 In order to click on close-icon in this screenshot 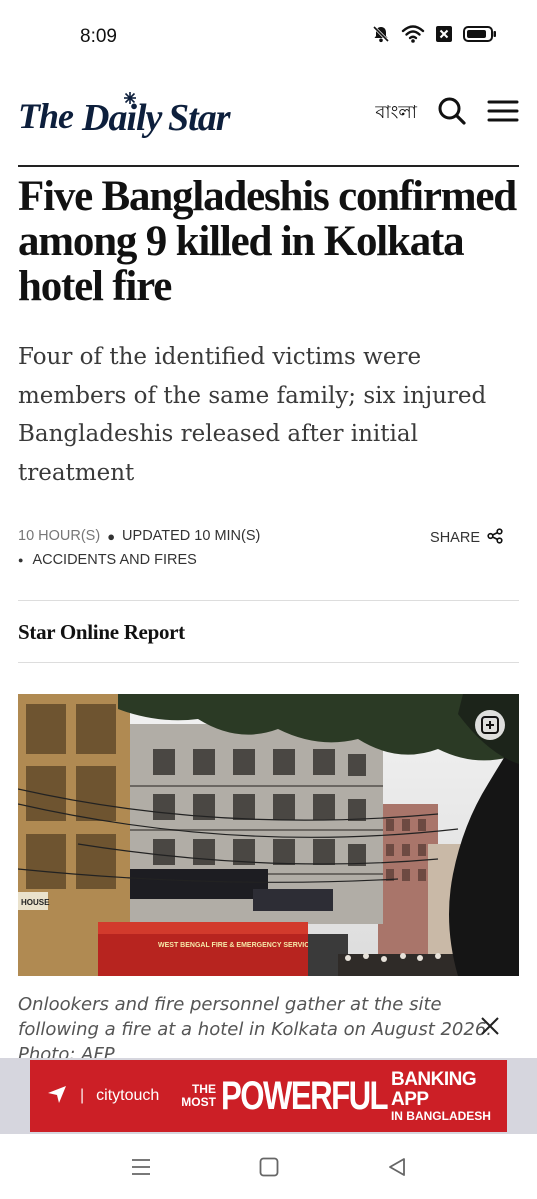, I will do `click(490, 1029)`.